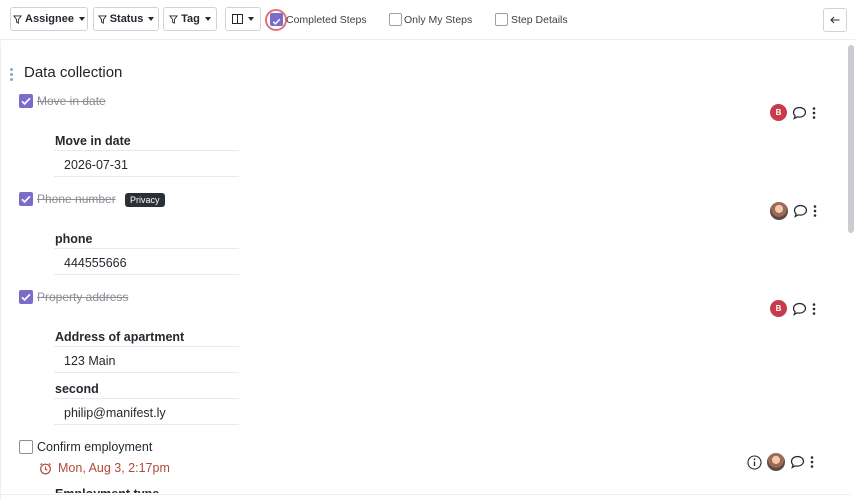  Describe the element at coordinates (77, 389) in the screenshot. I see `field-label: second` at that location.